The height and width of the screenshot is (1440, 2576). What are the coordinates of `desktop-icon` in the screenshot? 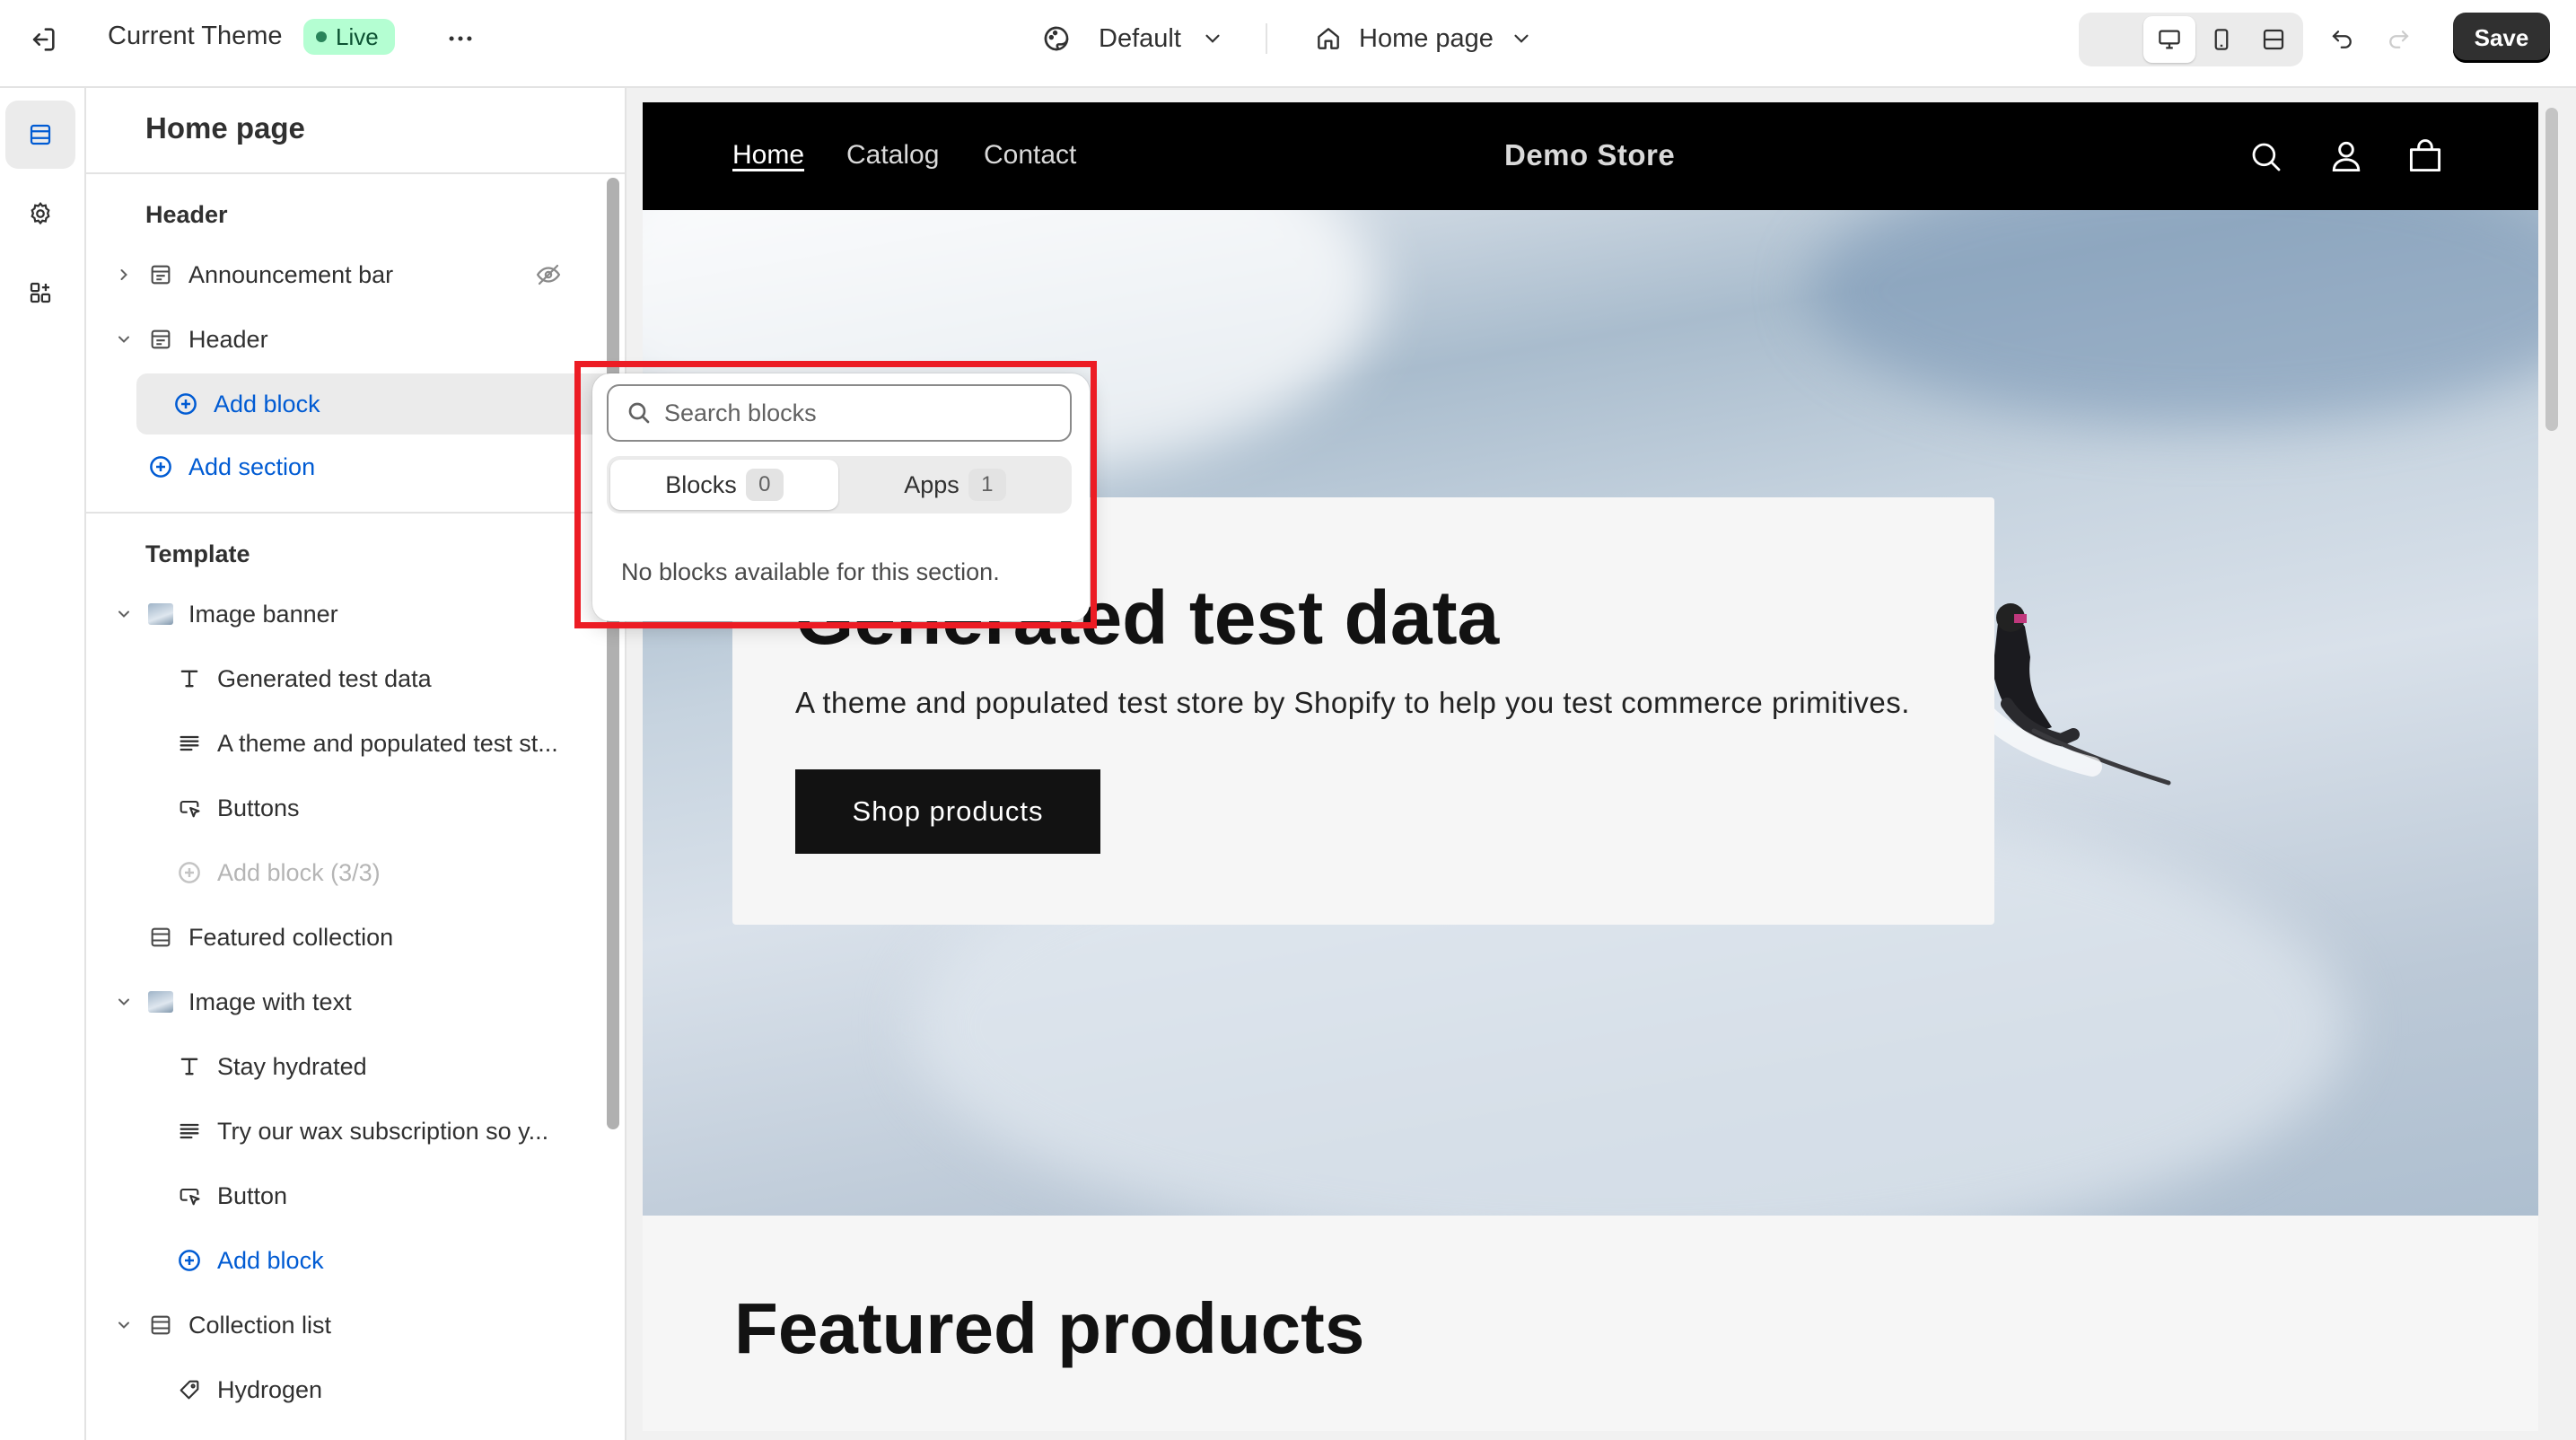 It's located at (2169, 39).